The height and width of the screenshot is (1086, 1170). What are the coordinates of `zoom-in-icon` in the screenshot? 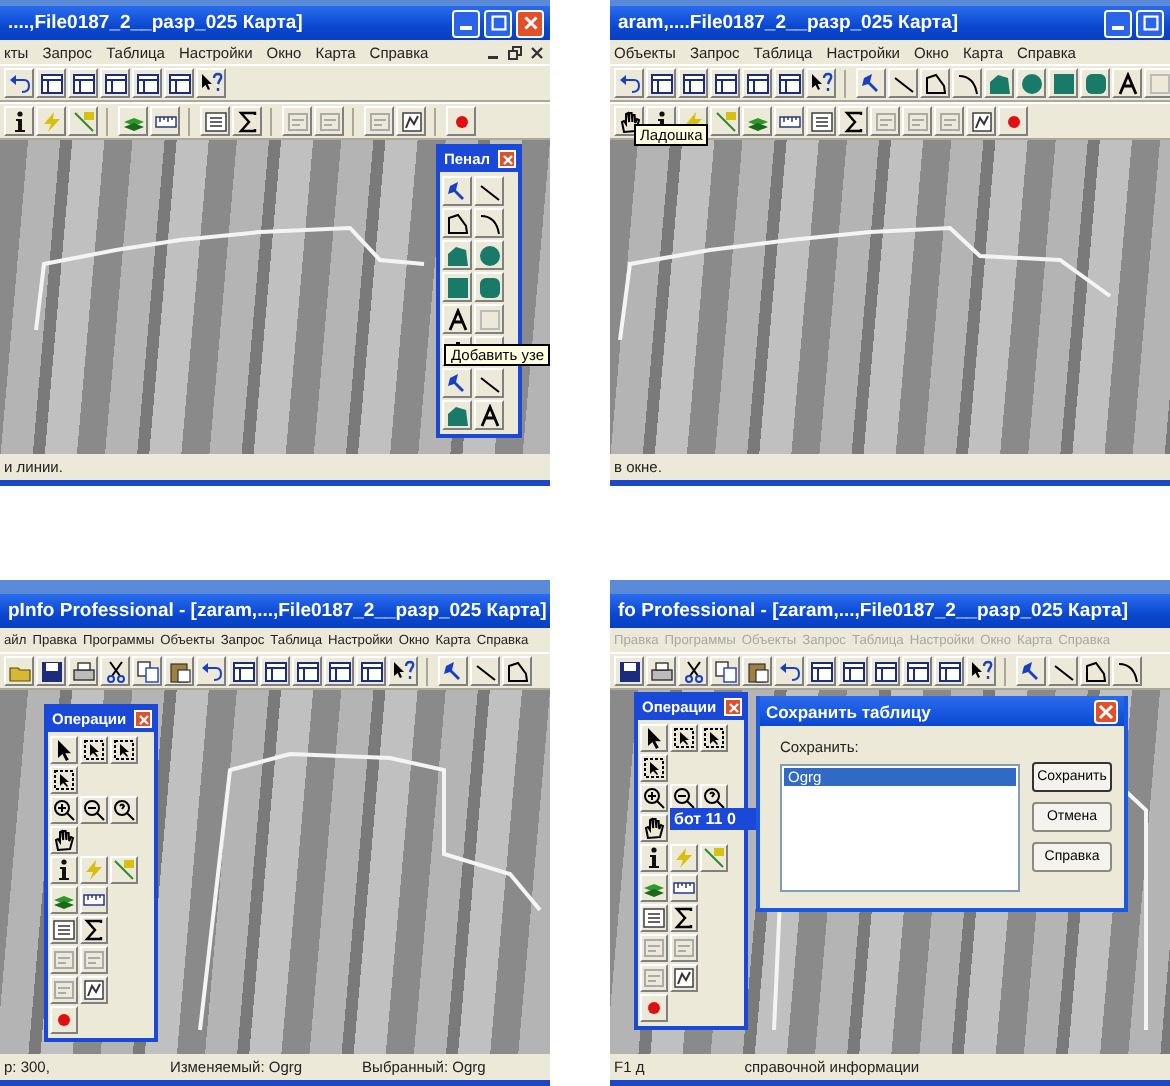 It's located at (64, 810).